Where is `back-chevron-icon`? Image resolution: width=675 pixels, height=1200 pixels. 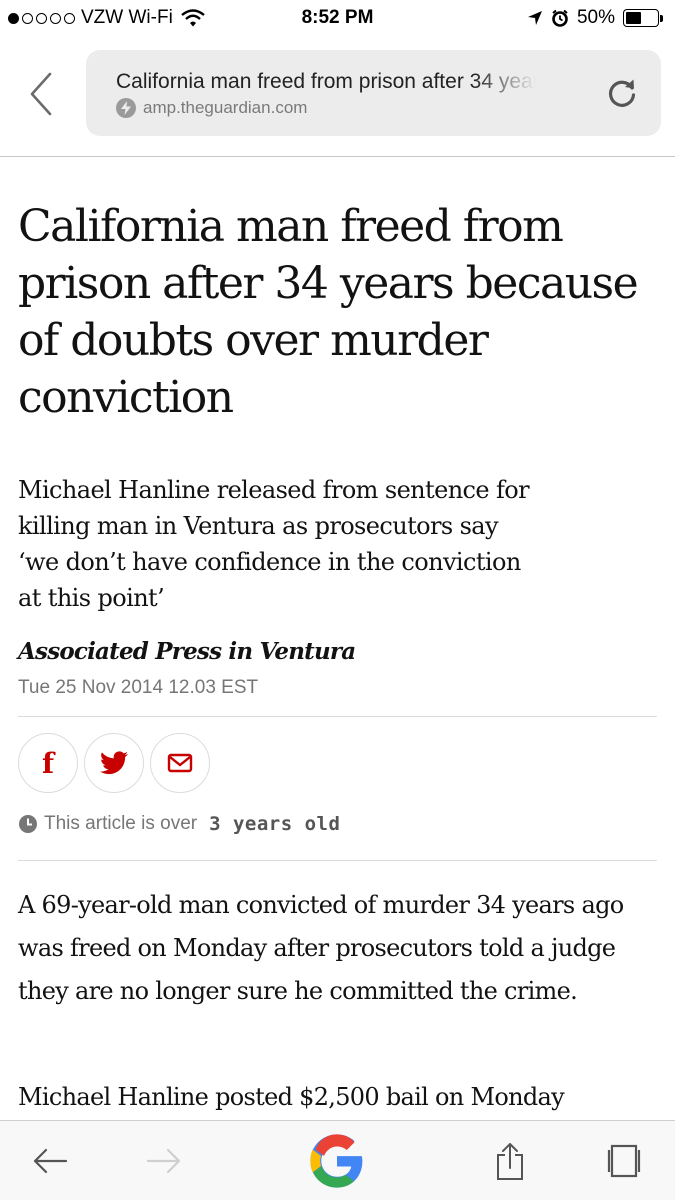 back-chevron-icon is located at coordinates (41, 94).